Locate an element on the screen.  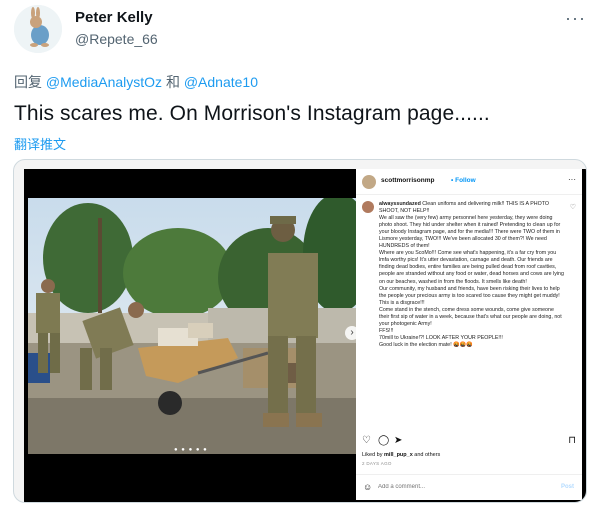
post-timestamp: 2 DAYS AGO is located at coordinates (377, 463).